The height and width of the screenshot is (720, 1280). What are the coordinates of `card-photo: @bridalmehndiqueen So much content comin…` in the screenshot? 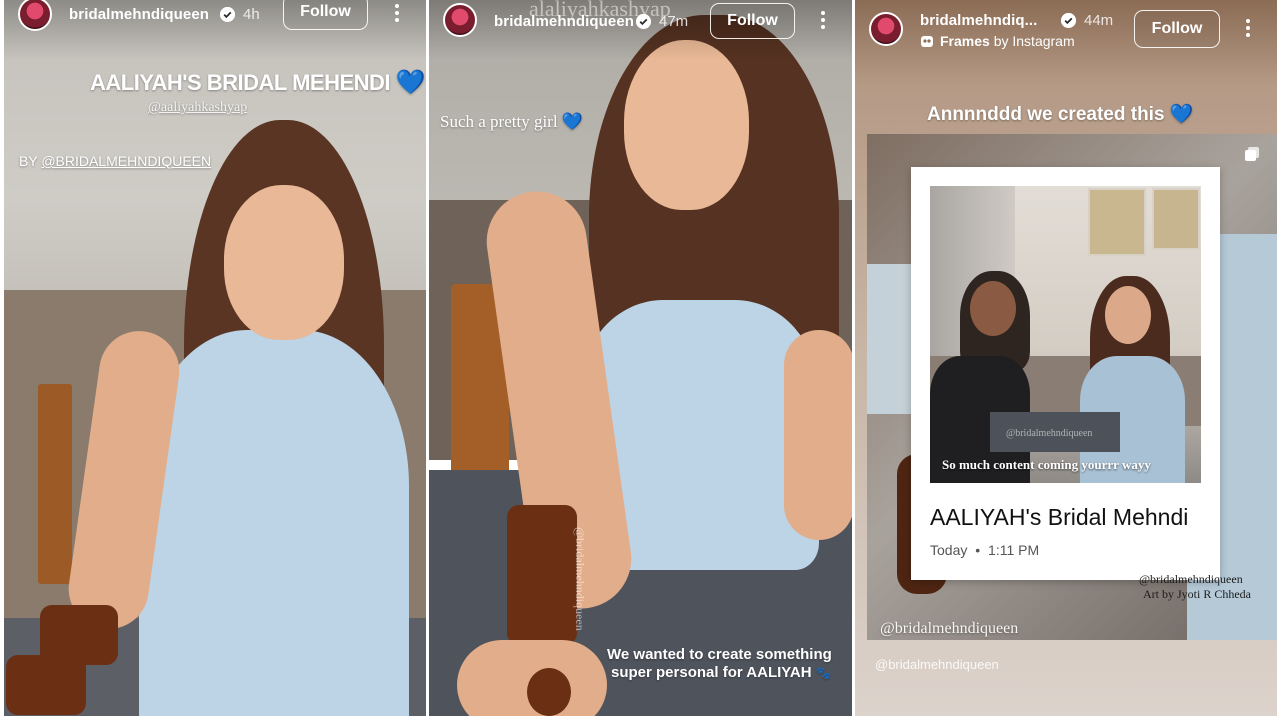 It's located at (1065, 334).